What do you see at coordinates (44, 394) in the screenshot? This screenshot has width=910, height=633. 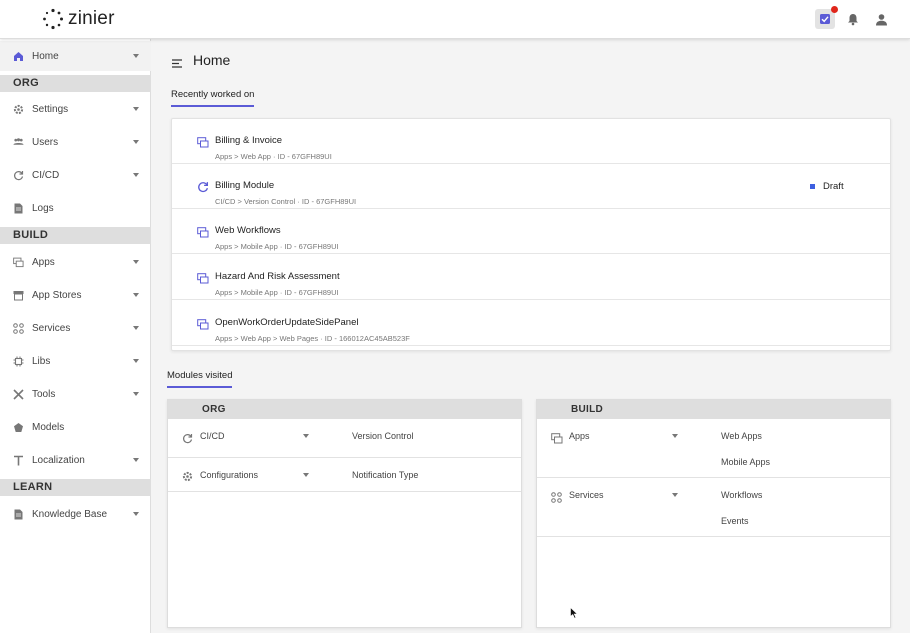 I see `sidebar-item-label: Tools` at bounding box center [44, 394].